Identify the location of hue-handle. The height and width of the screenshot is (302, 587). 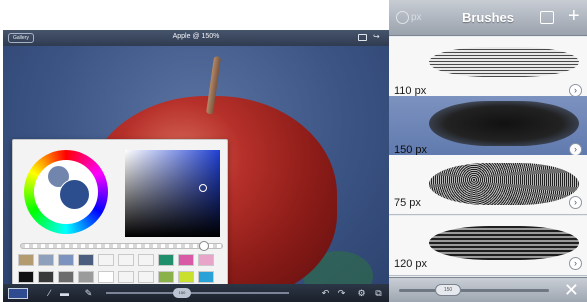
(48, 211).